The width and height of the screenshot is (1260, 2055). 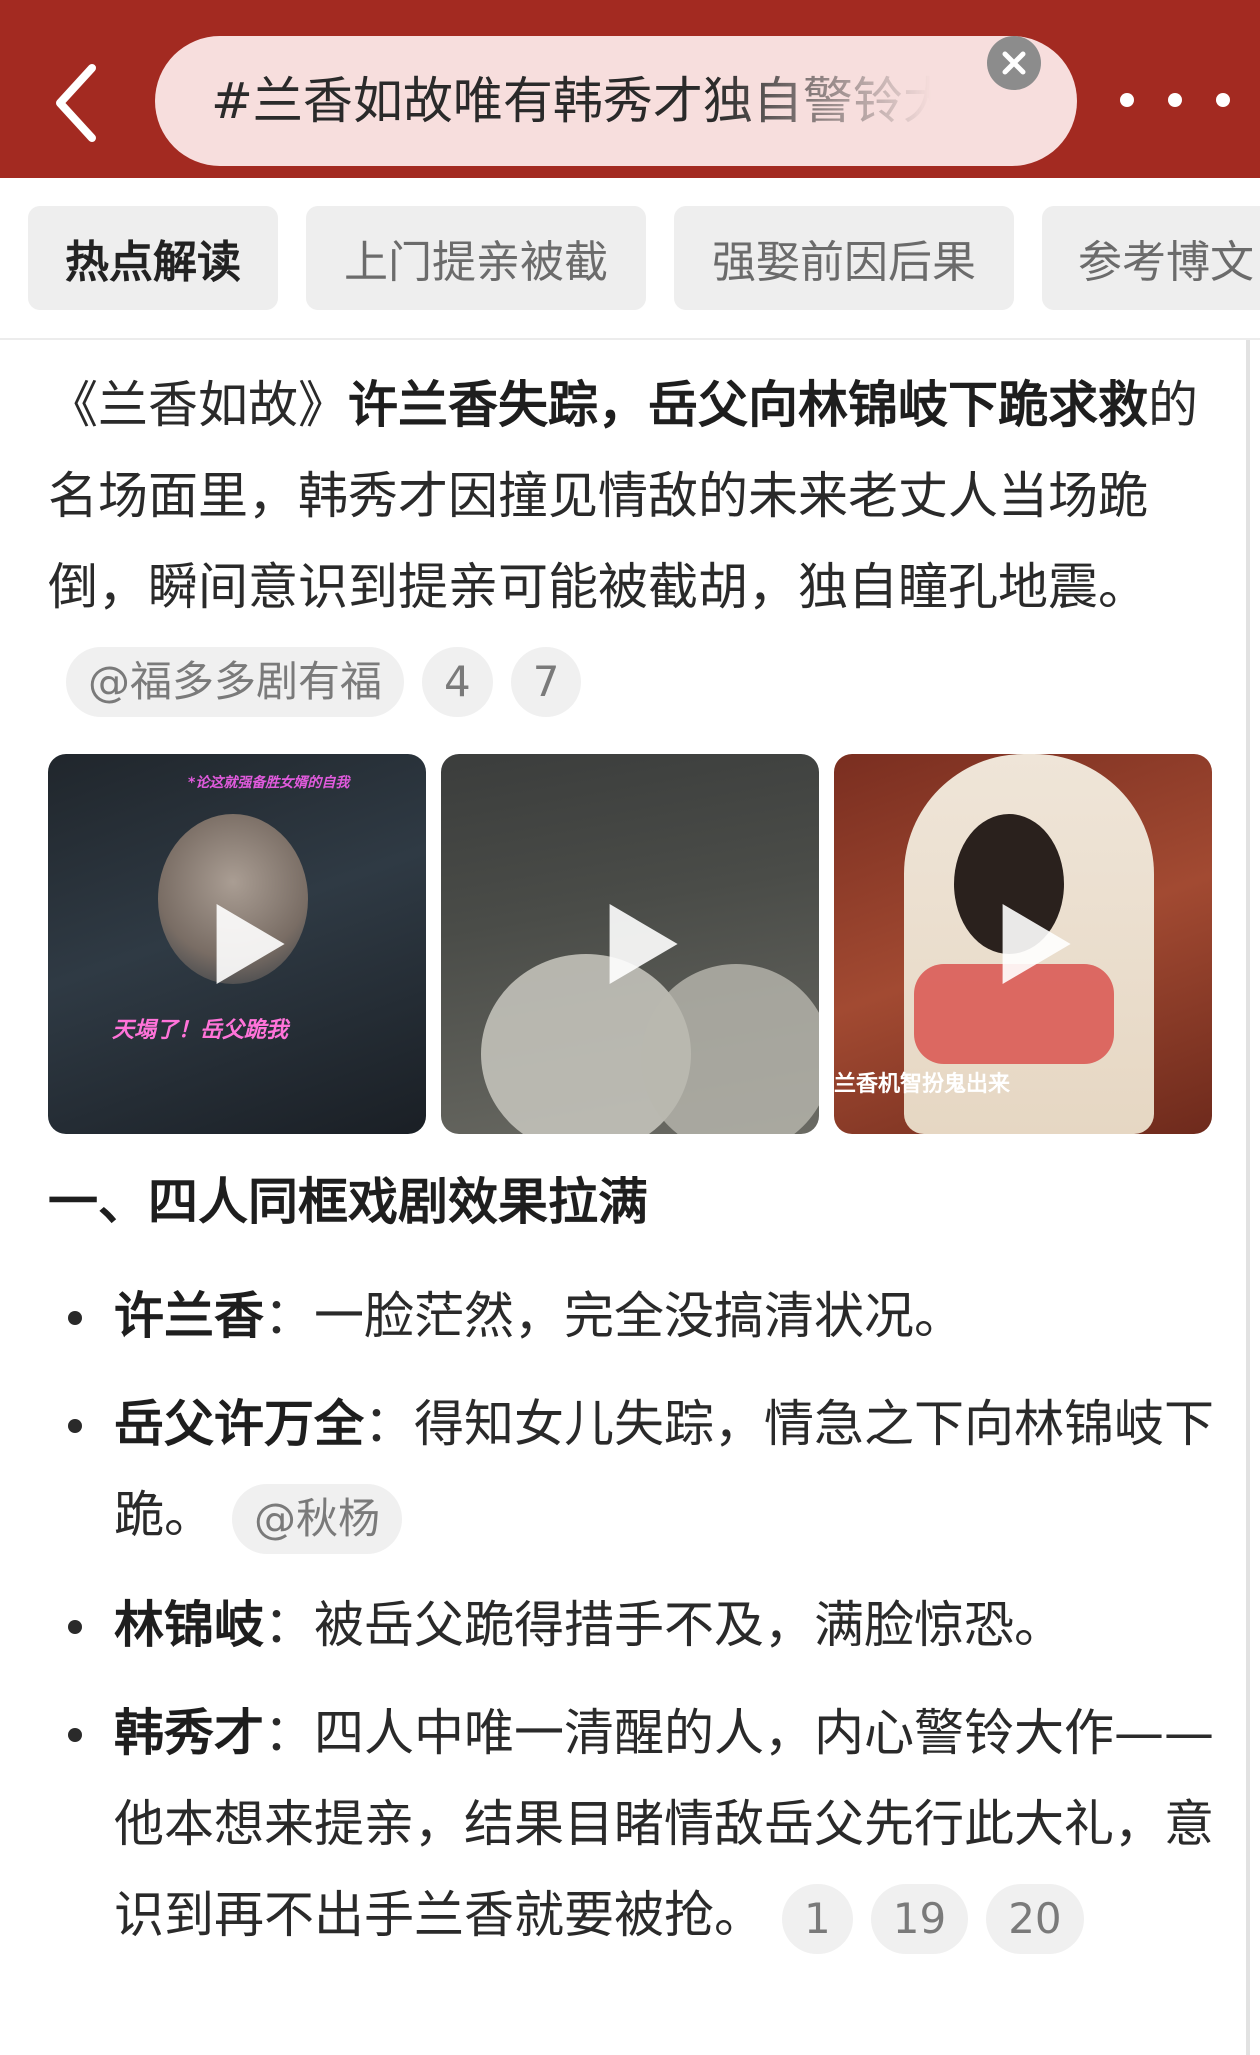 What do you see at coordinates (153, 258) in the screenshot?
I see `tab-hot-analysis: 热点解读` at bounding box center [153, 258].